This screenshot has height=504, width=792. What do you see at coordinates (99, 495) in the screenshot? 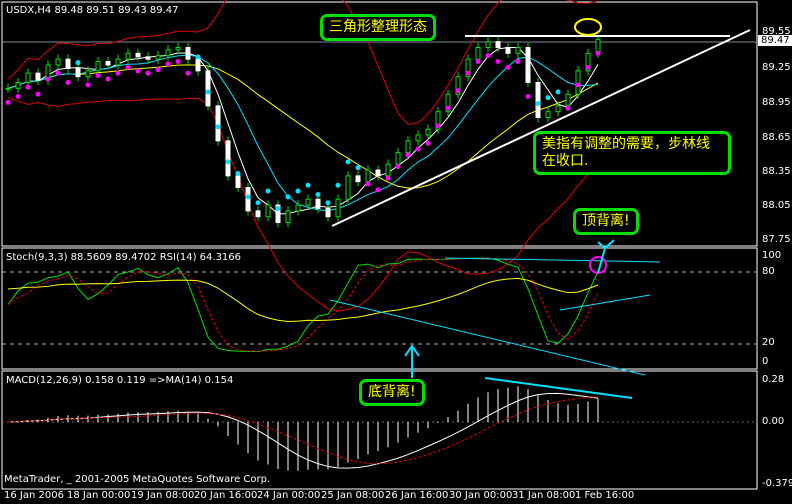
I see `time-tick: 18 Jan 00:00` at bounding box center [99, 495].